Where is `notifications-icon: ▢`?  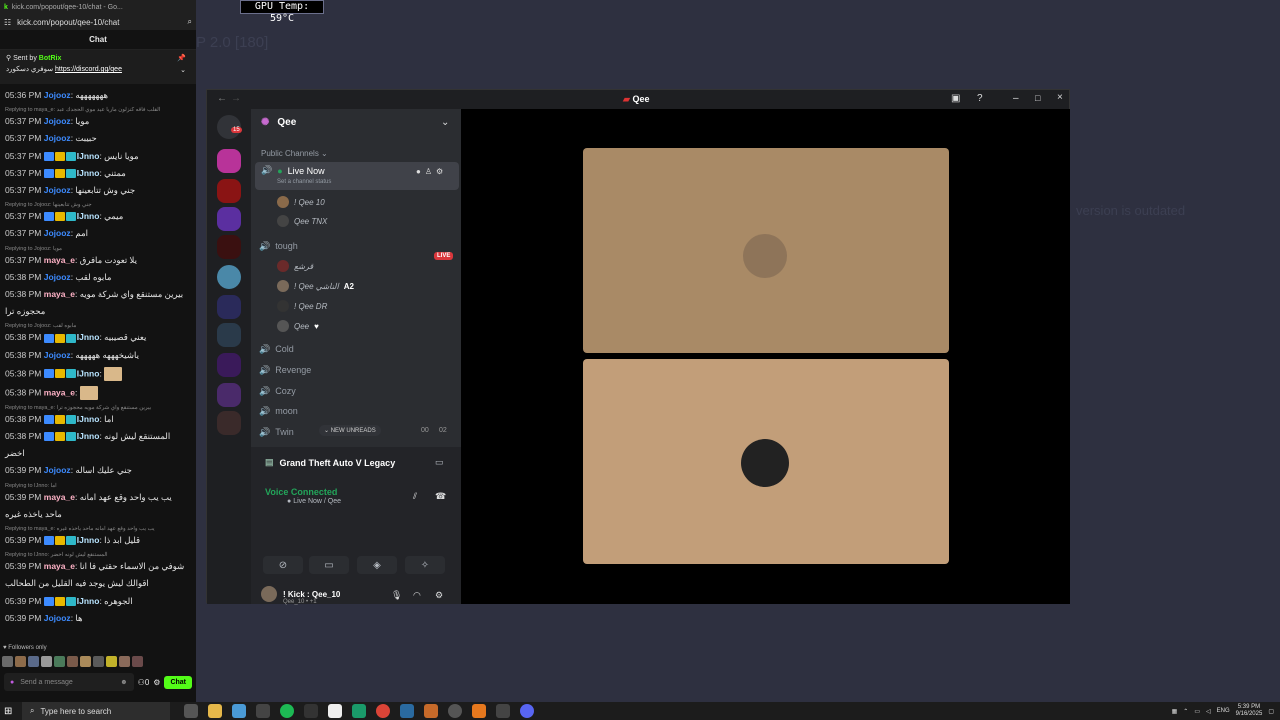 notifications-icon: ▢ is located at coordinates (1271, 711).